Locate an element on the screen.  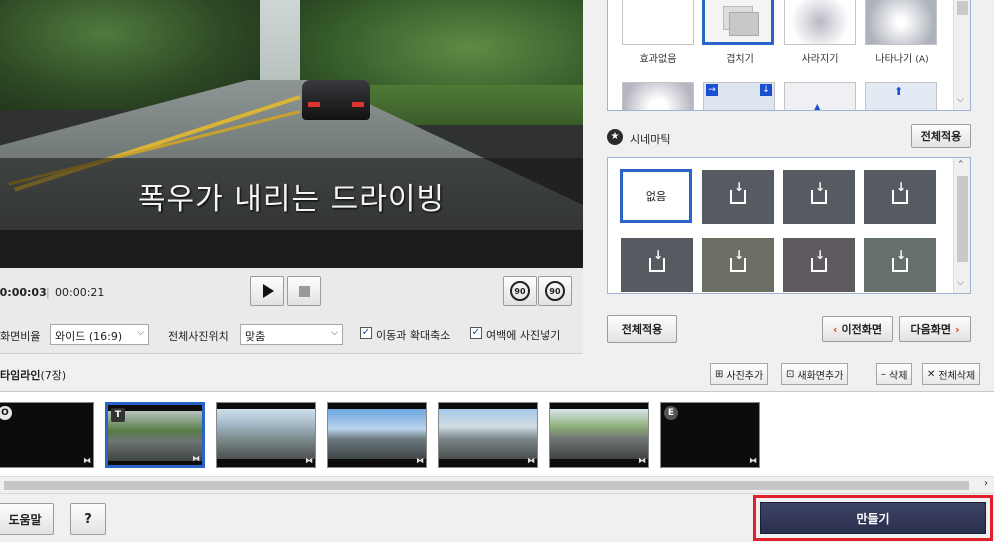
transition-slide-thumb: → ↓ is located at coordinates (739, 96).